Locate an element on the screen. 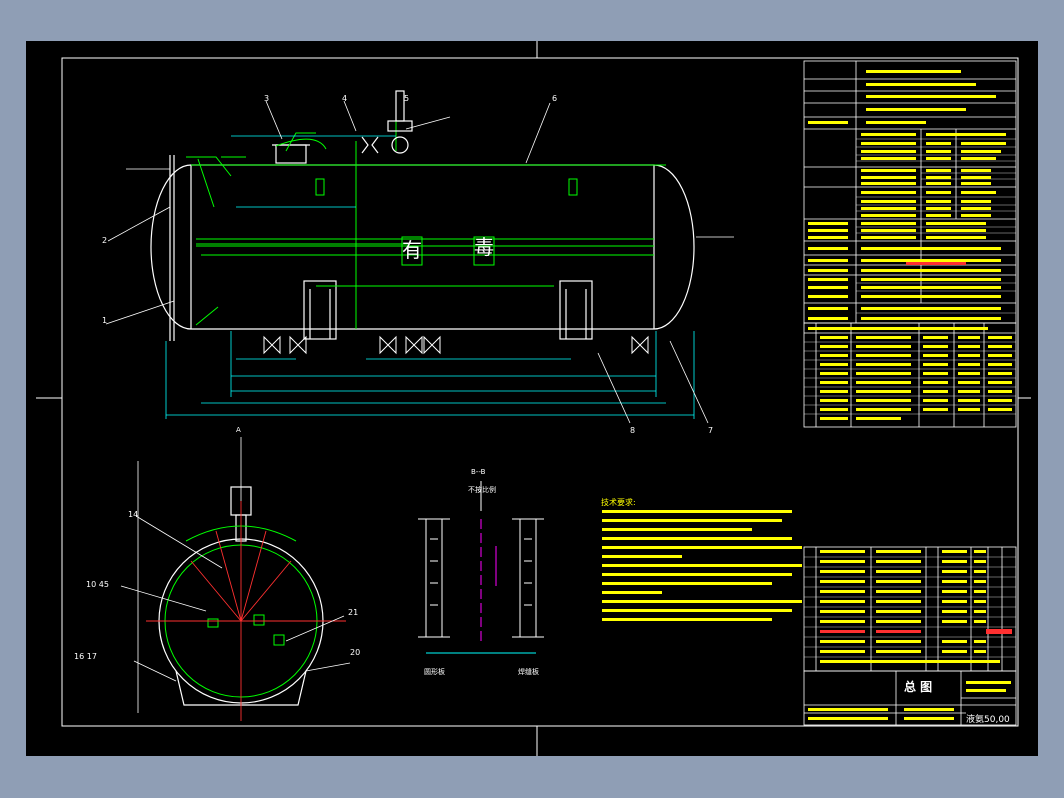 The width and height of the screenshot is (1064, 798). balloon-2: 2 is located at coordinates (105, 240).